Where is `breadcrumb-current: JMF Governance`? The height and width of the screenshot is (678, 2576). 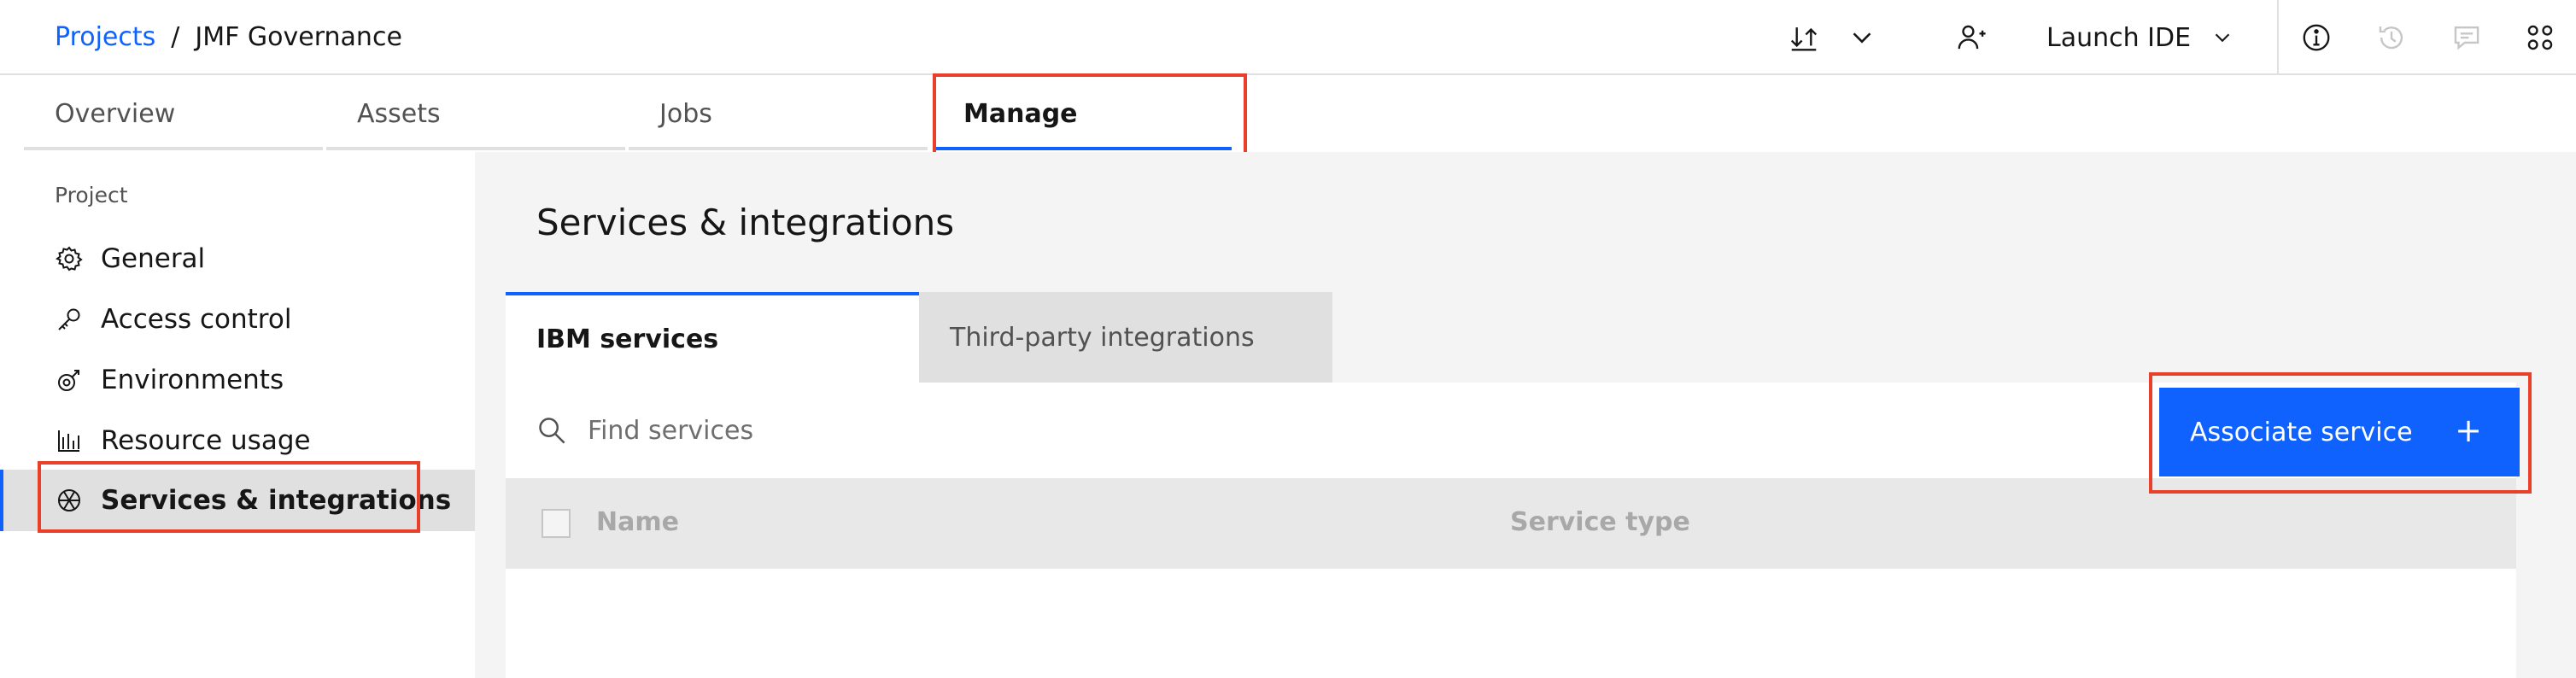
breadcrumb-current: JMF Governance is located at coordinates (298, 37).